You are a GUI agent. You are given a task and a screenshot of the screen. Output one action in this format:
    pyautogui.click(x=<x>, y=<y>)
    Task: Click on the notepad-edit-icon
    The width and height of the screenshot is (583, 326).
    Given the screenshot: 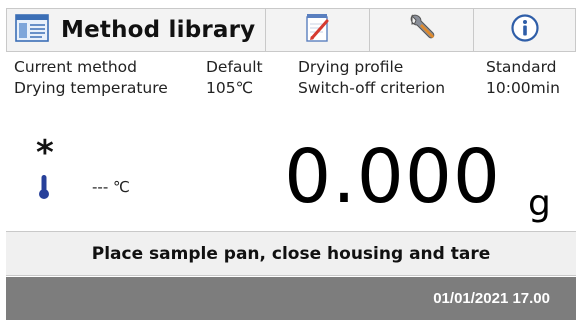 What is the action you would take?
    pyautogui.click(x=318, y=30)
    